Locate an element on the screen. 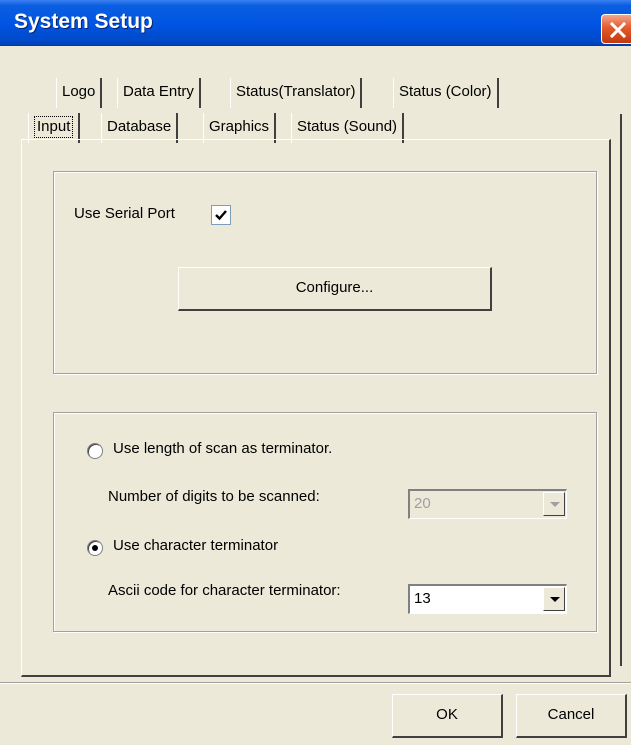 This screenshot has height=745, width=631. ascii-code-label: Ascii code for character terminator: is located at coordinates (224, 590).